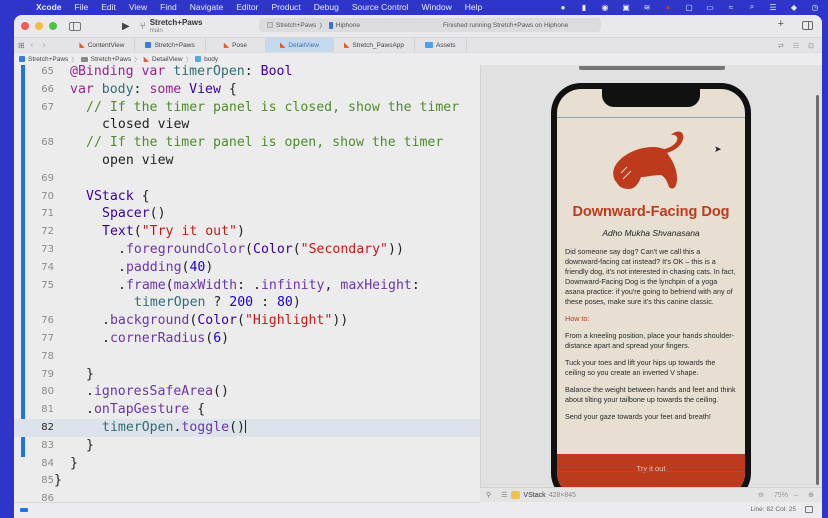  What do you see at coordinates (689, 7) in the screenshot?
I see `screen-icon: ▢` at bounding box center [689, 7].